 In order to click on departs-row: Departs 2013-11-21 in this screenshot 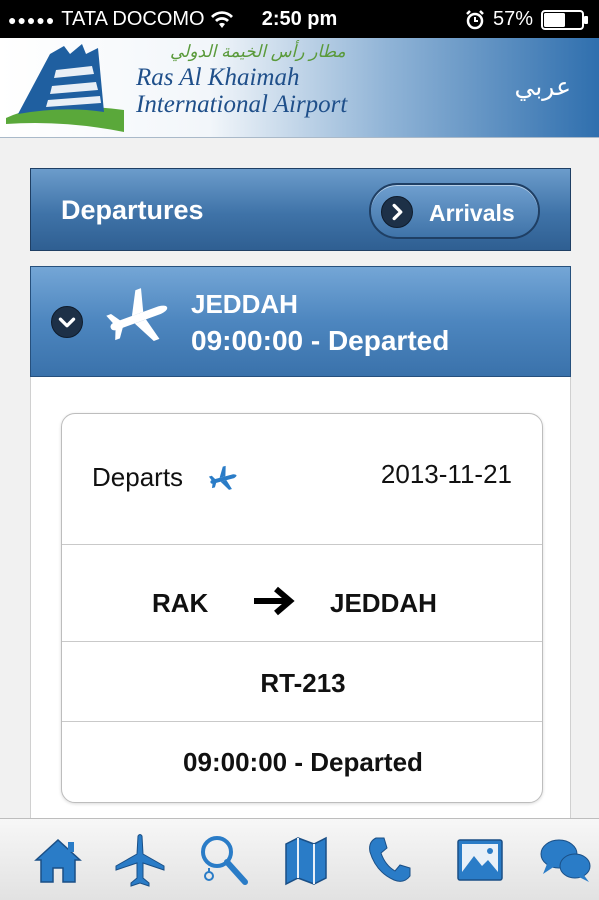, I will do `click(302, 479)`.